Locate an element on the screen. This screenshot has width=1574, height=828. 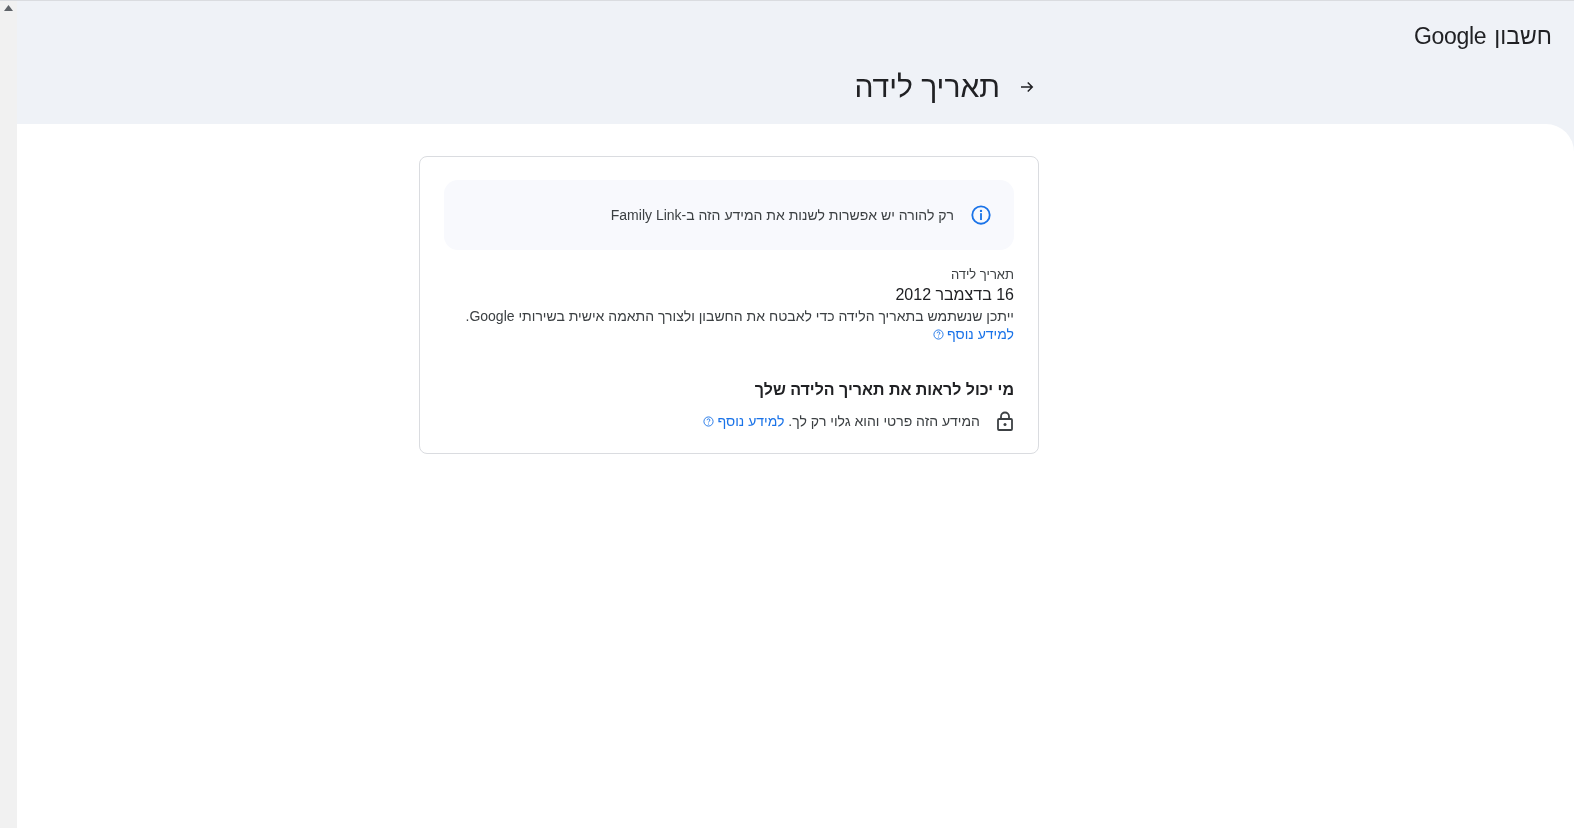
info-icon is located at coordinates (981, 215).